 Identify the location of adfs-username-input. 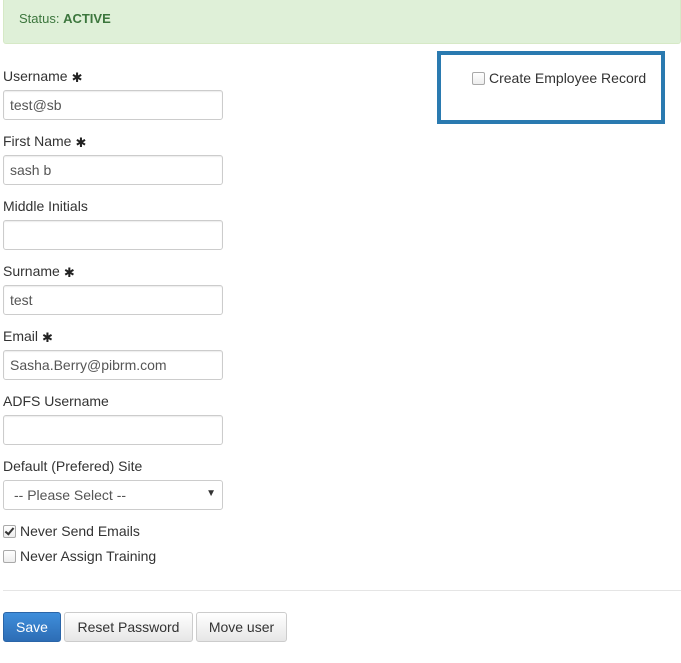
(113, 430).